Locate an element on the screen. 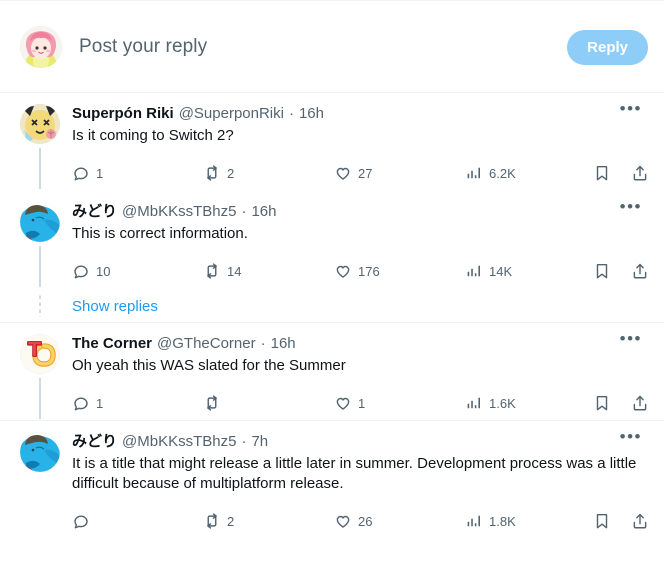 This screenshot has height=585, width=664. tc-logo-avatar is located at coordinates (40, 354).